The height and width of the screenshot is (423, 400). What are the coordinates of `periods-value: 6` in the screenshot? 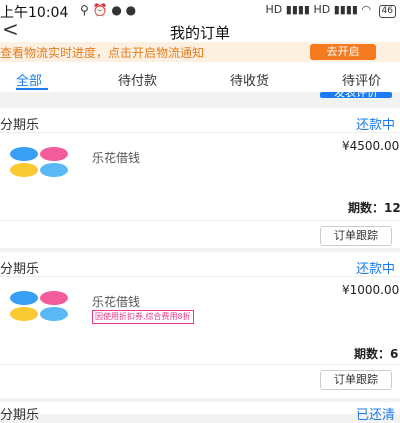 It's located at (394, 354).